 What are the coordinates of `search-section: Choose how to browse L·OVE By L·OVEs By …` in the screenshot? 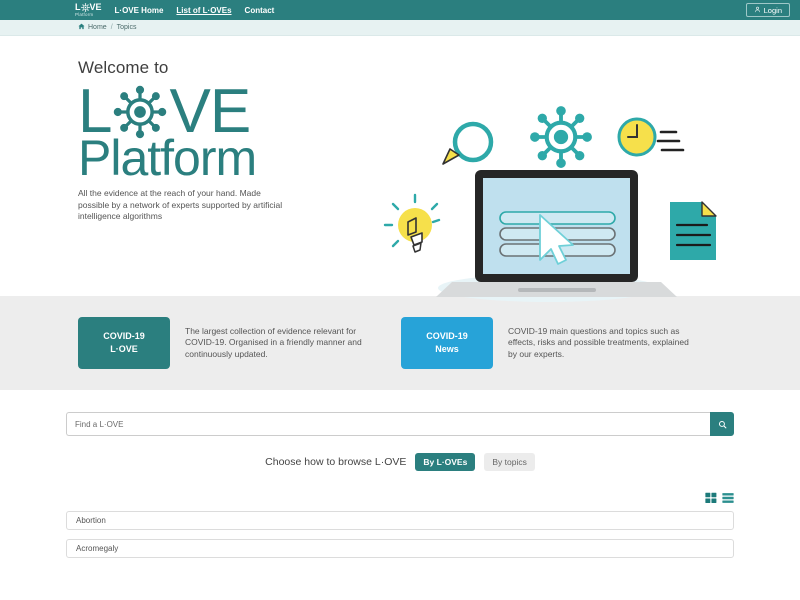 It's located at (400, 430).